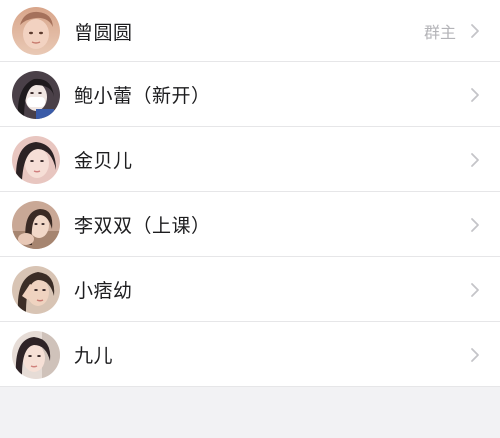  What do you see at coordinates (103, 161) in the screenshot?
I see `member-name: 金贝儿` at bounding box center [103, 161].